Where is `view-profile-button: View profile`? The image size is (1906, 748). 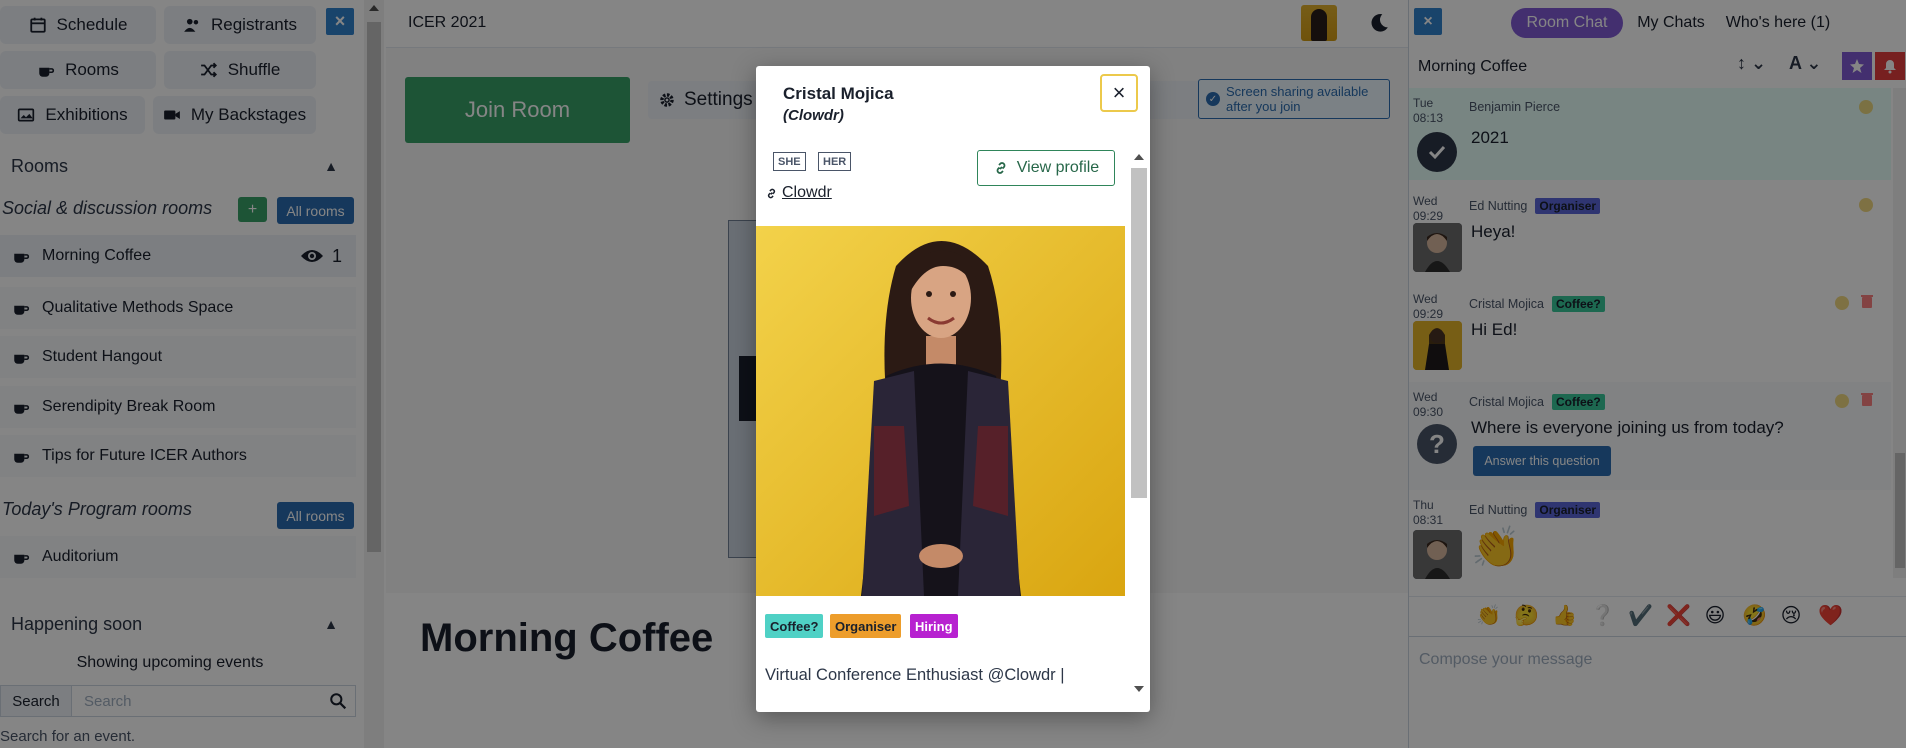 view-profile-button: View profile is located at coordinates (1046, 168).